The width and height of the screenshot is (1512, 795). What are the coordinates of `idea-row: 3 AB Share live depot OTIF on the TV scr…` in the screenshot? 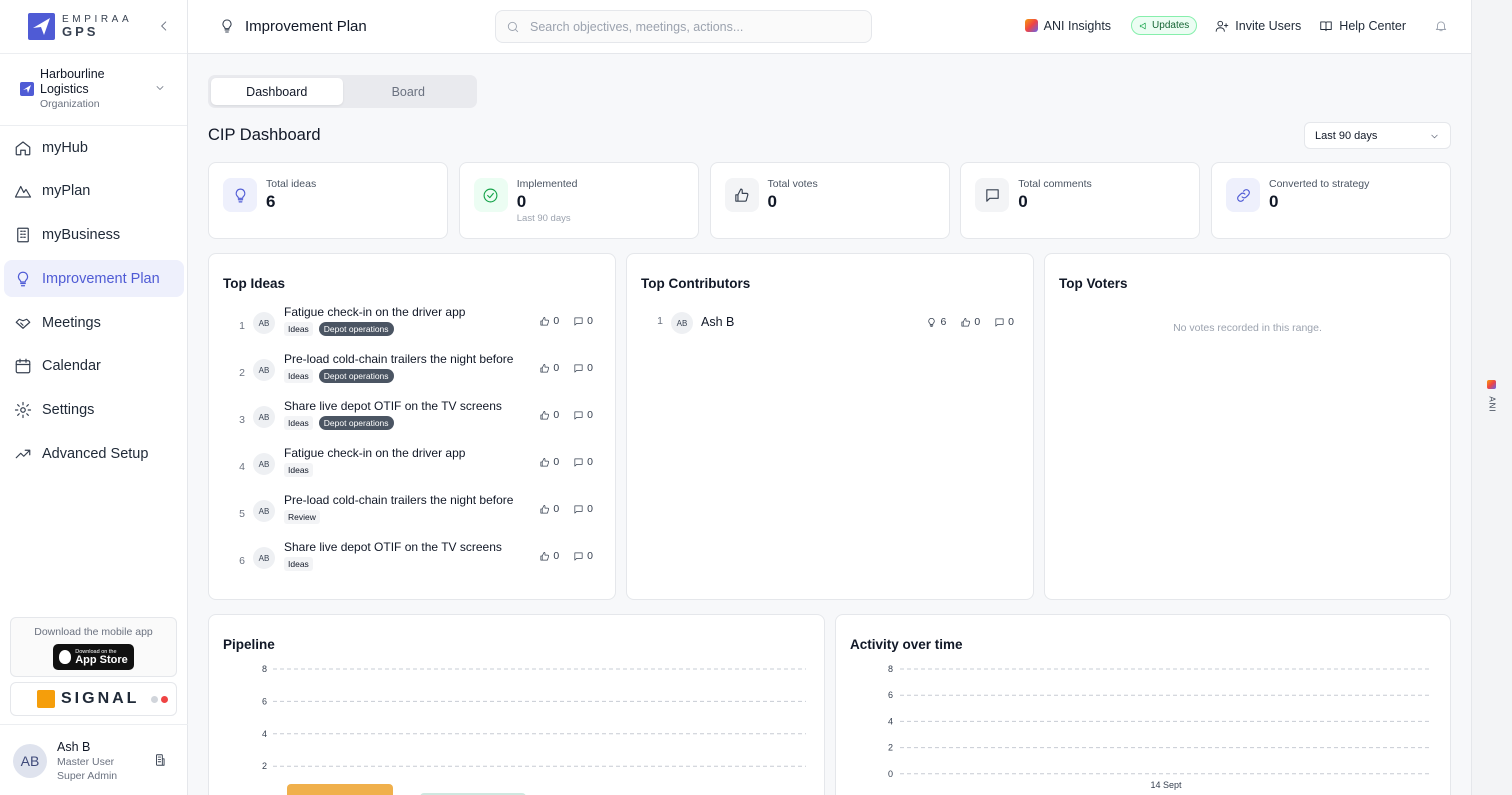 It's located at (410, 423).